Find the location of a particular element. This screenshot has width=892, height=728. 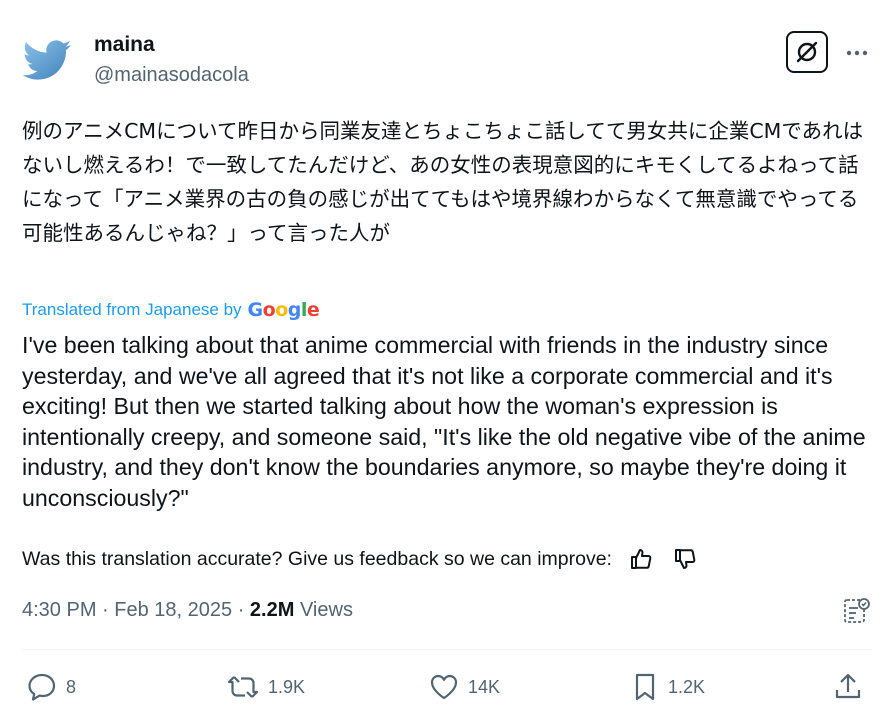

more-icon is located at coordinates (857, 53).